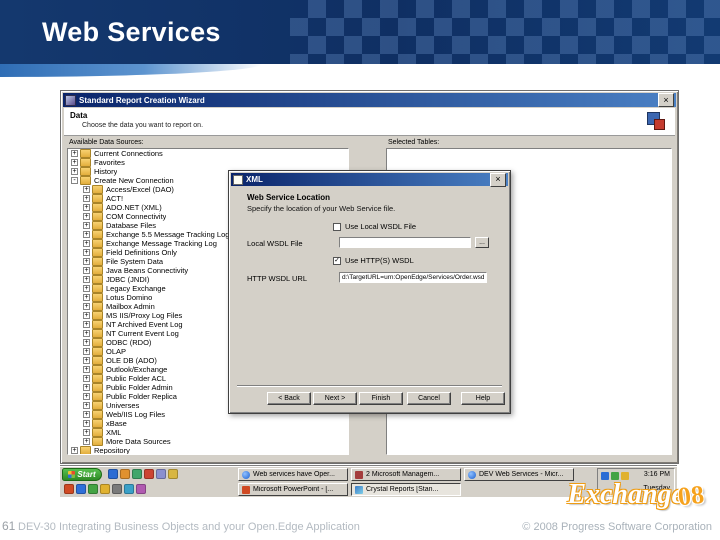 This screenshot has height=540, width=720. I want to click on wizard-title: Standard Report Creation Wizard, so click(142, 100).